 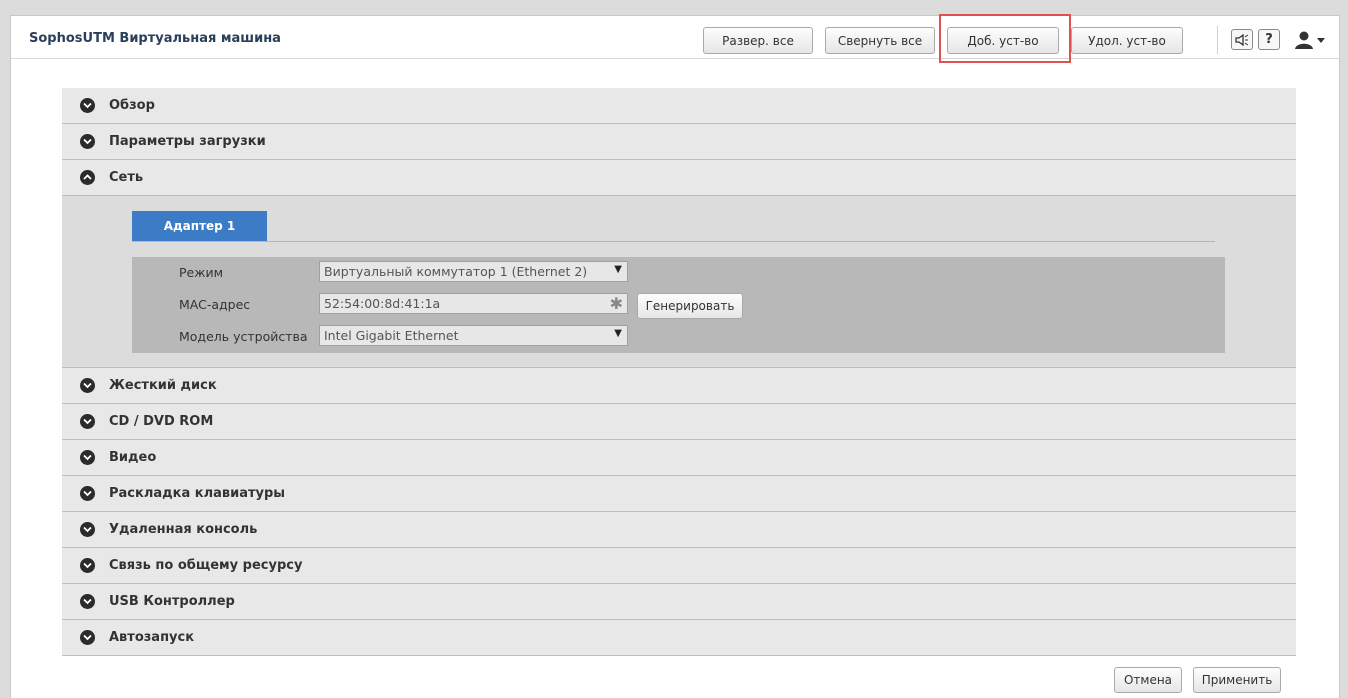 I want to click on section-label: CD / DVD ROM, so click(x=161, y=421).